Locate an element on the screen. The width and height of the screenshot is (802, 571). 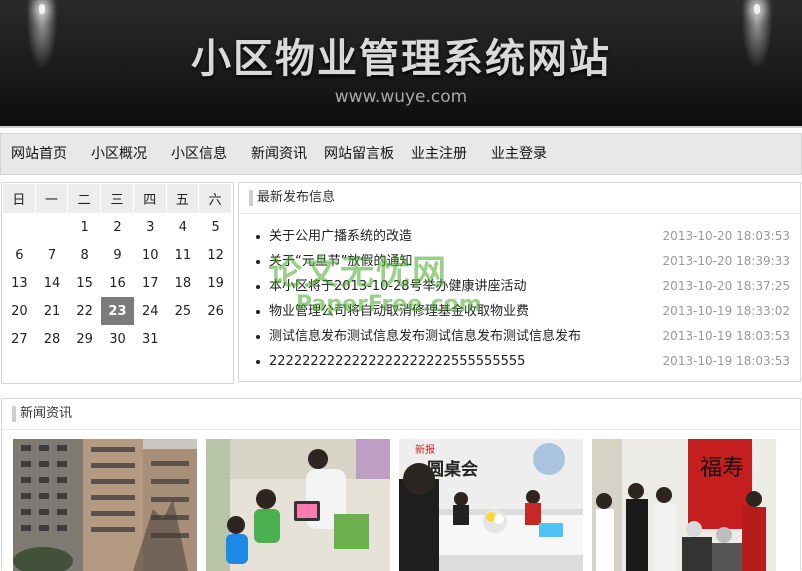
calendar-day: 26 is located at coordinates (215, 311).